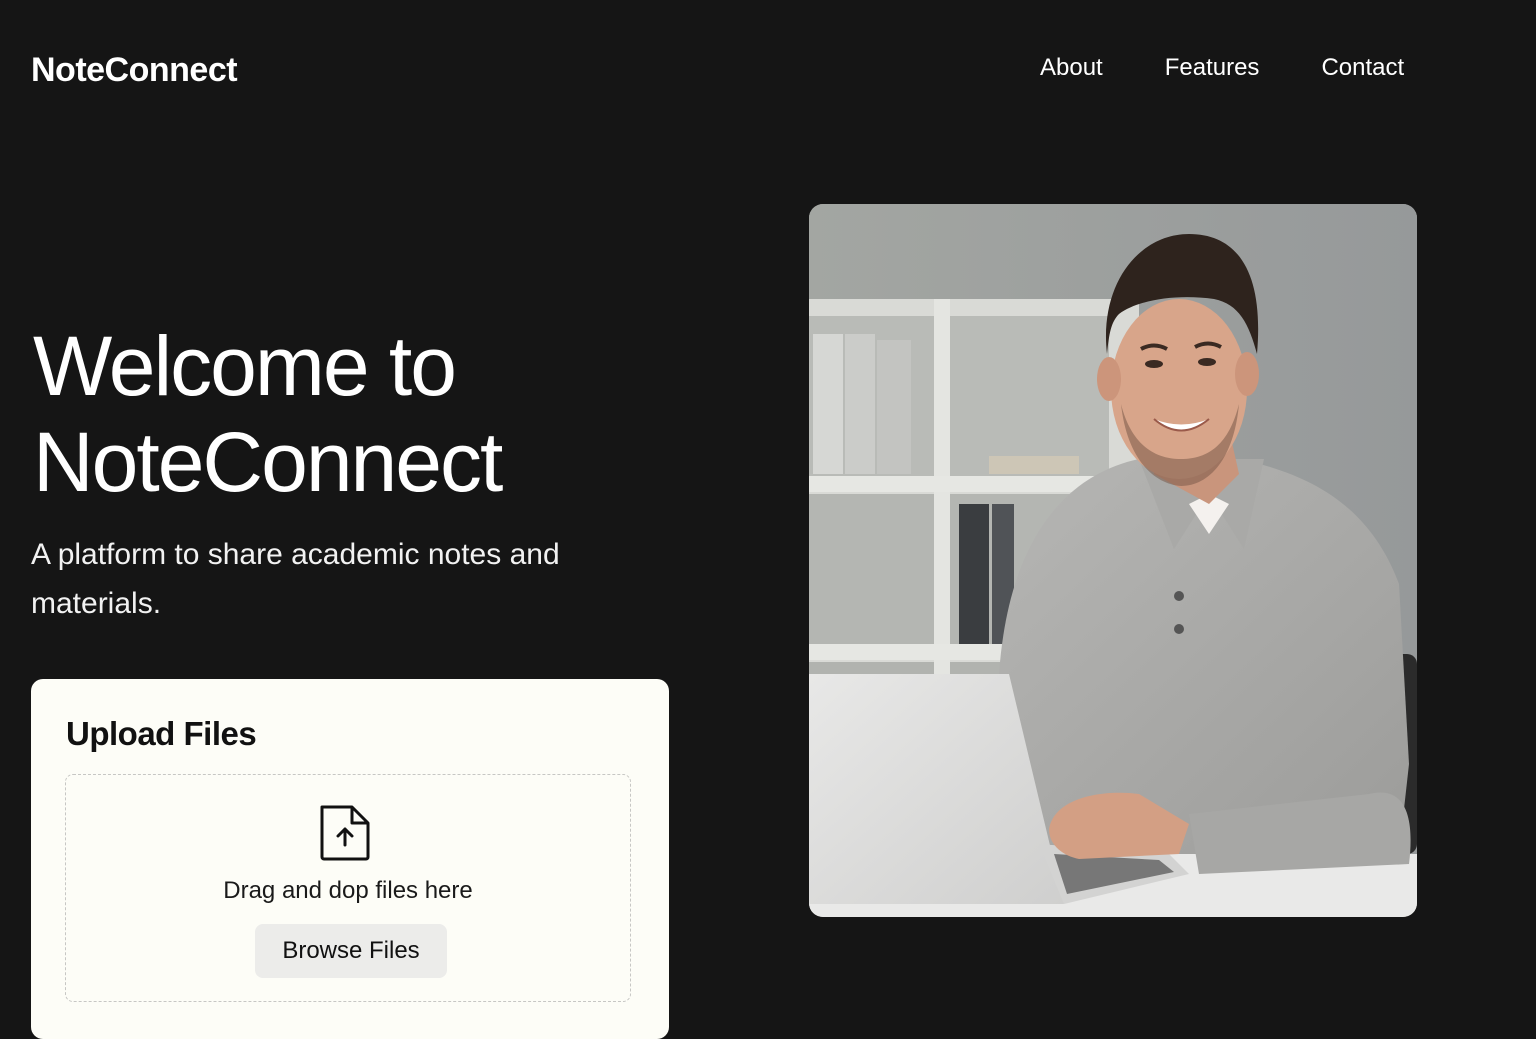  I want to click on hero-title: Welcome to NoteConnect, so click(383, 414).